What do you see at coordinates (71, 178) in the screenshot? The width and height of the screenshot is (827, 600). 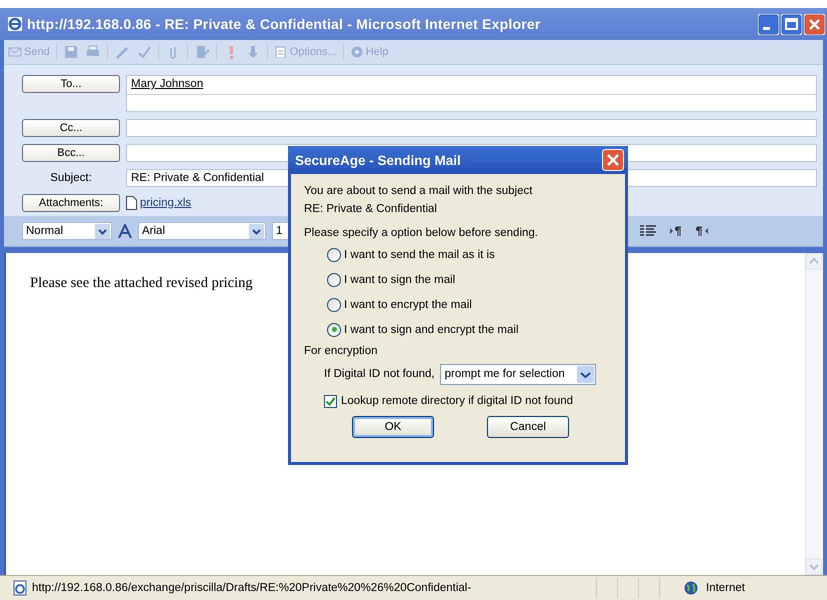 I see `subject-label: Subject:` at bounding box center [71, 178].